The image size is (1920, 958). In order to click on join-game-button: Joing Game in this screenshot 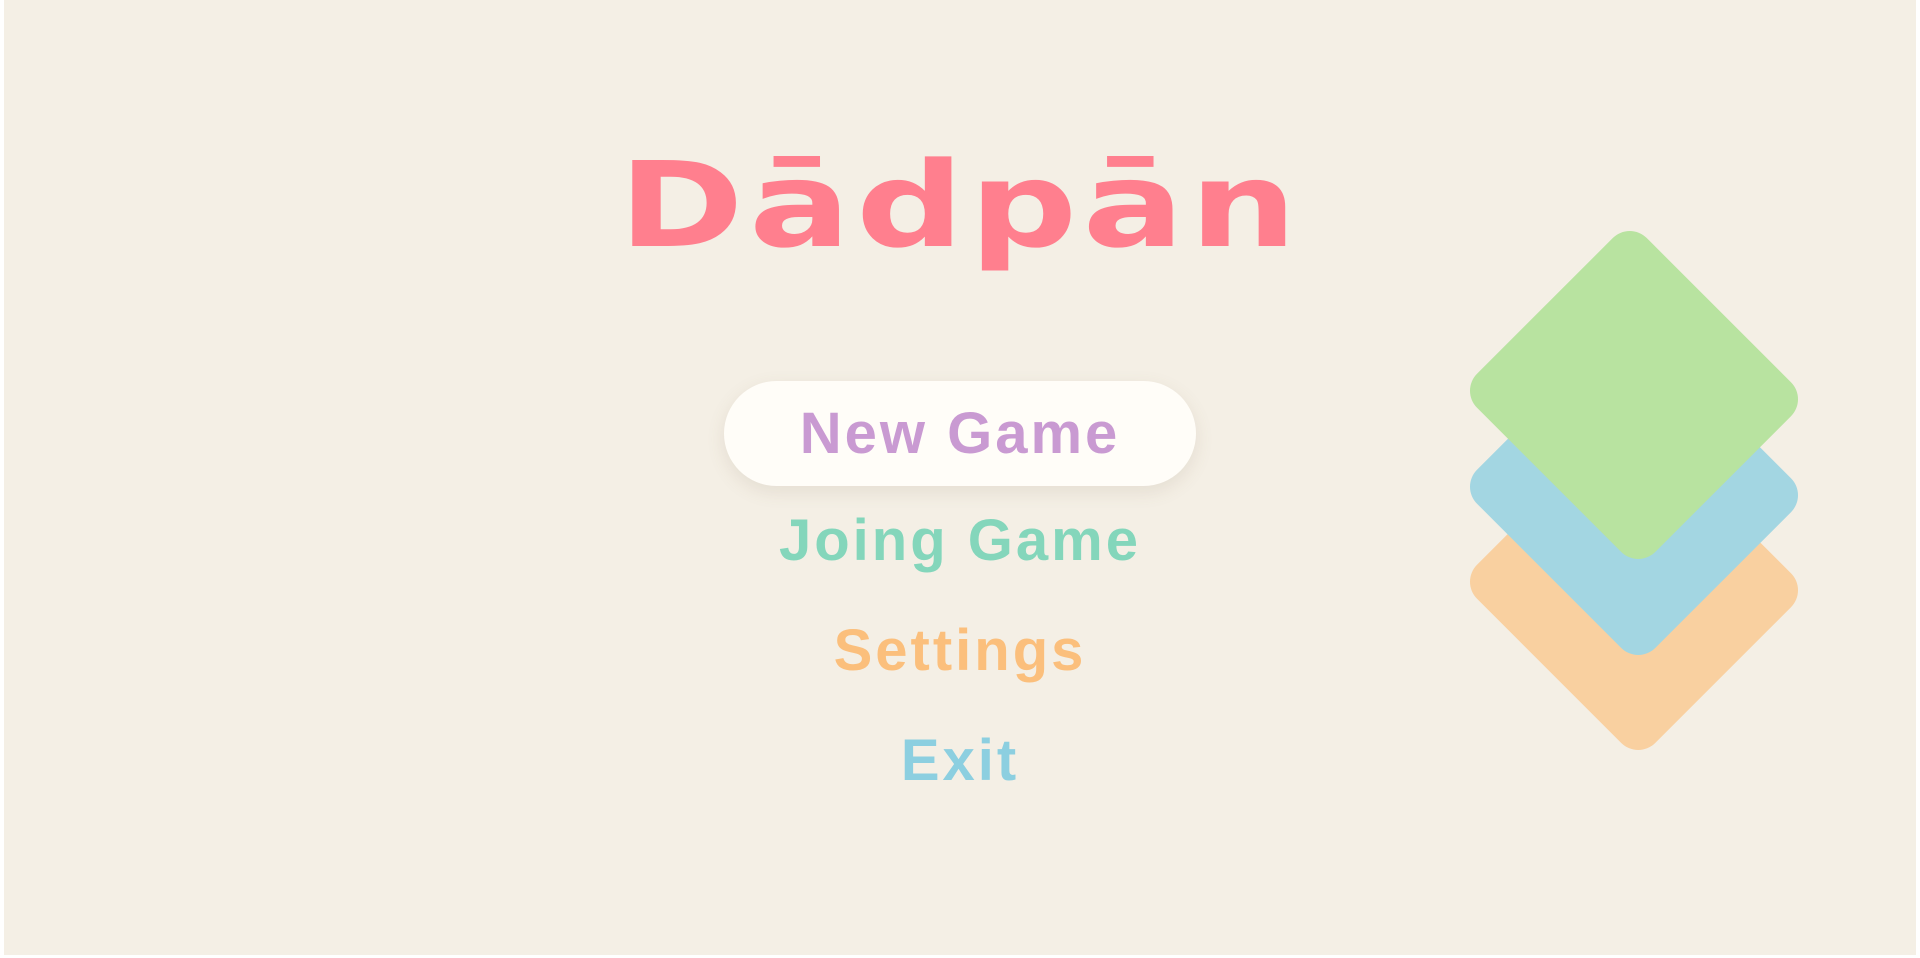, I will do `click(960, 541)`.